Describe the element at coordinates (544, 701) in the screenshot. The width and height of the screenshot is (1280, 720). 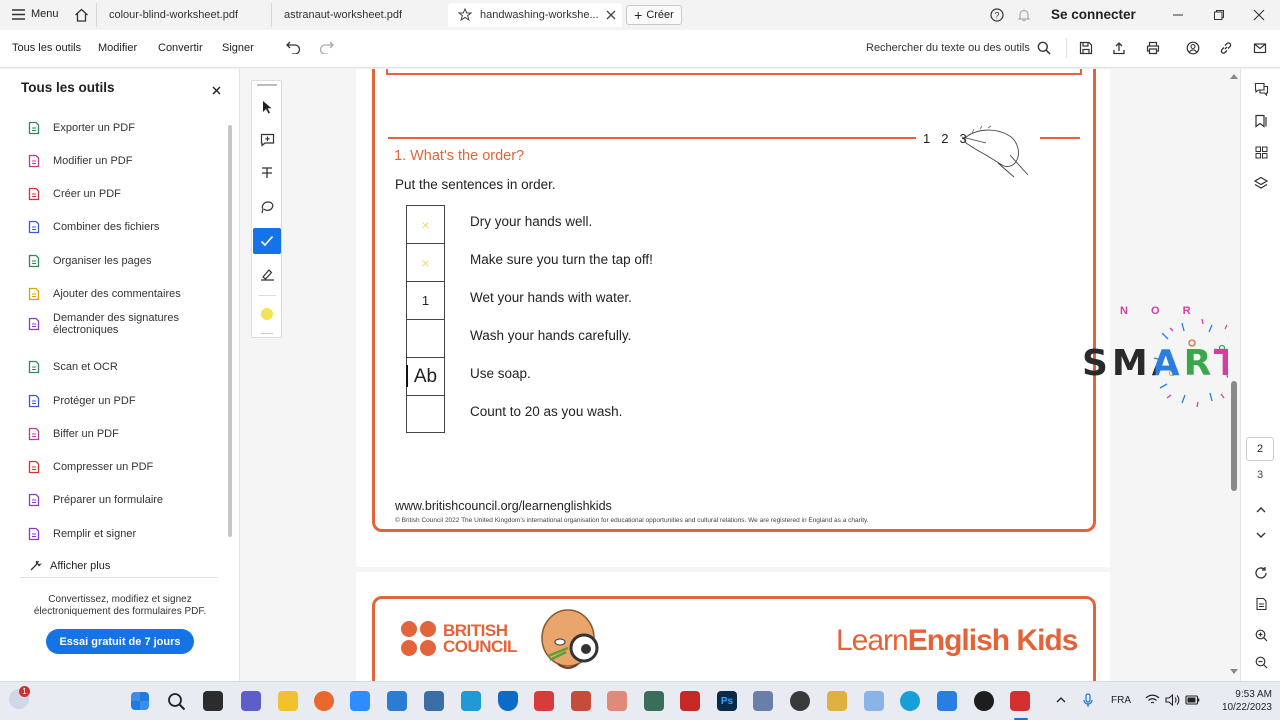
I see `app-red-icon` at that location.